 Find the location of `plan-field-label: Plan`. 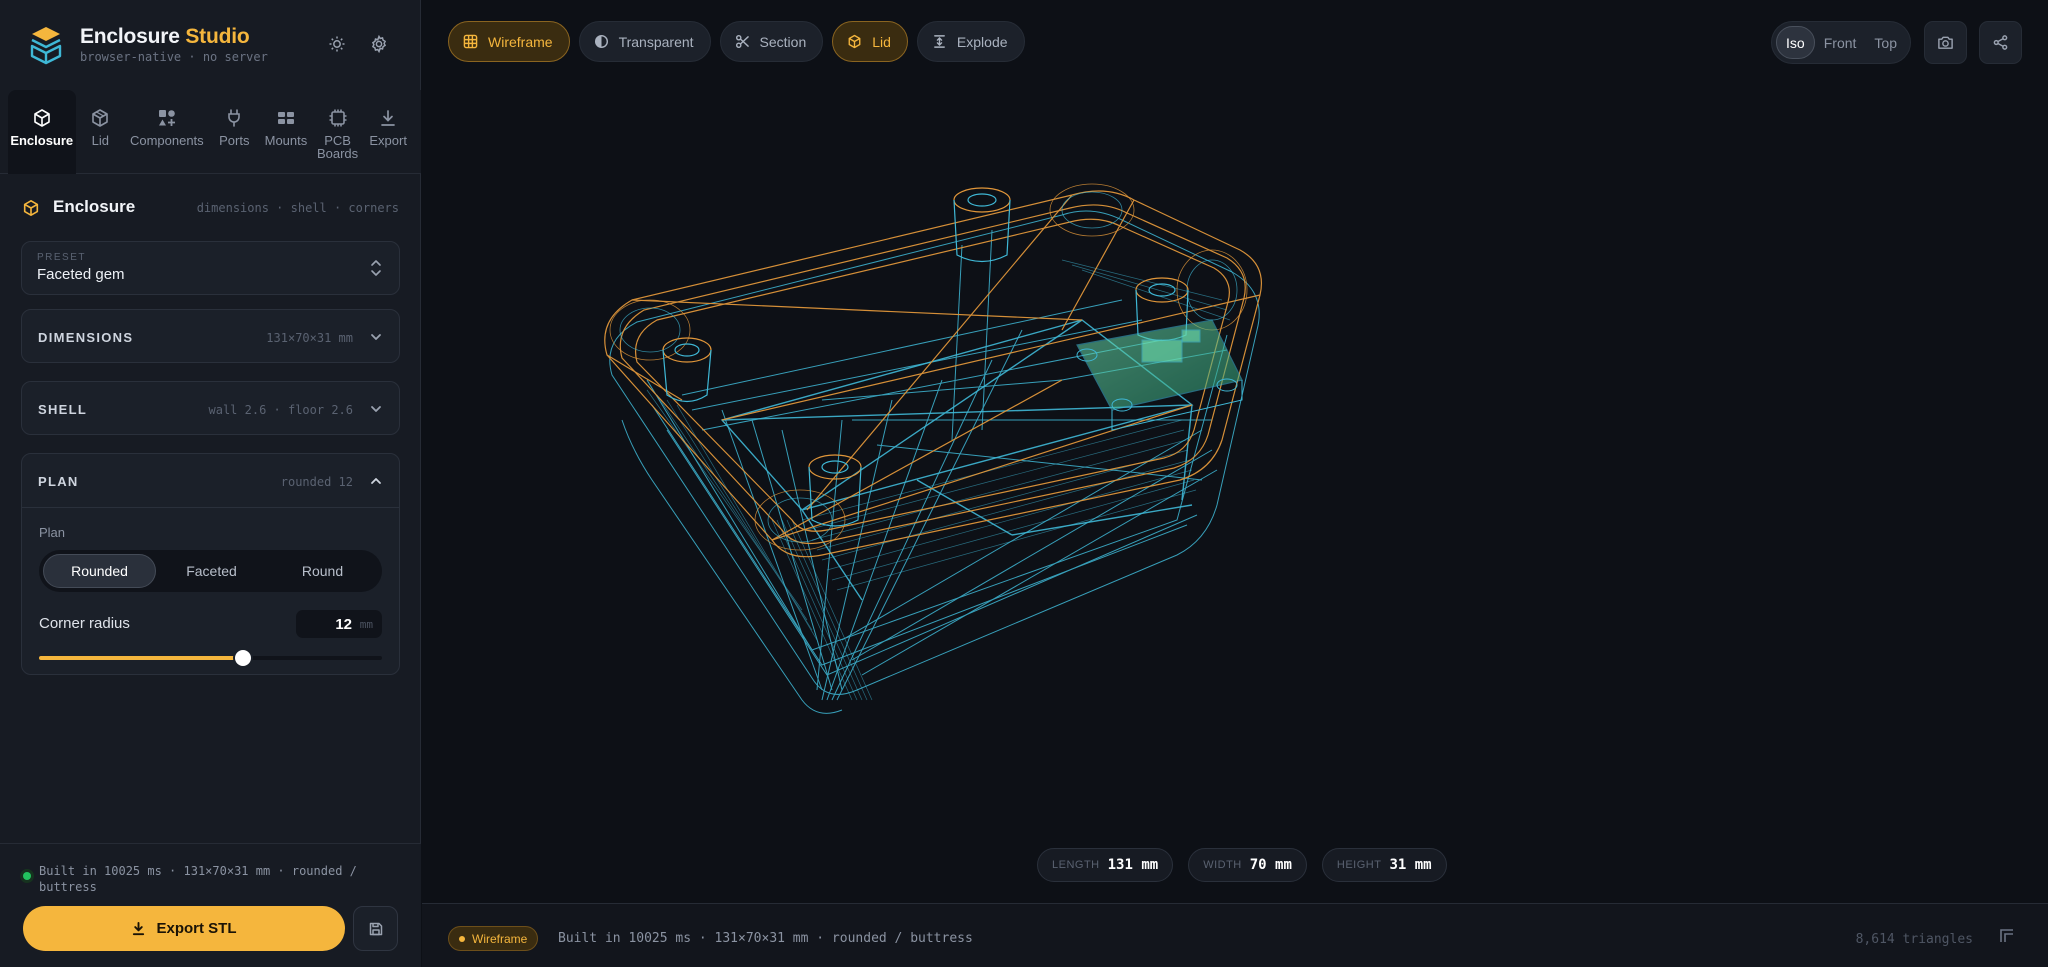

plan-field-label: Plan is located at coordinates (52, 532).